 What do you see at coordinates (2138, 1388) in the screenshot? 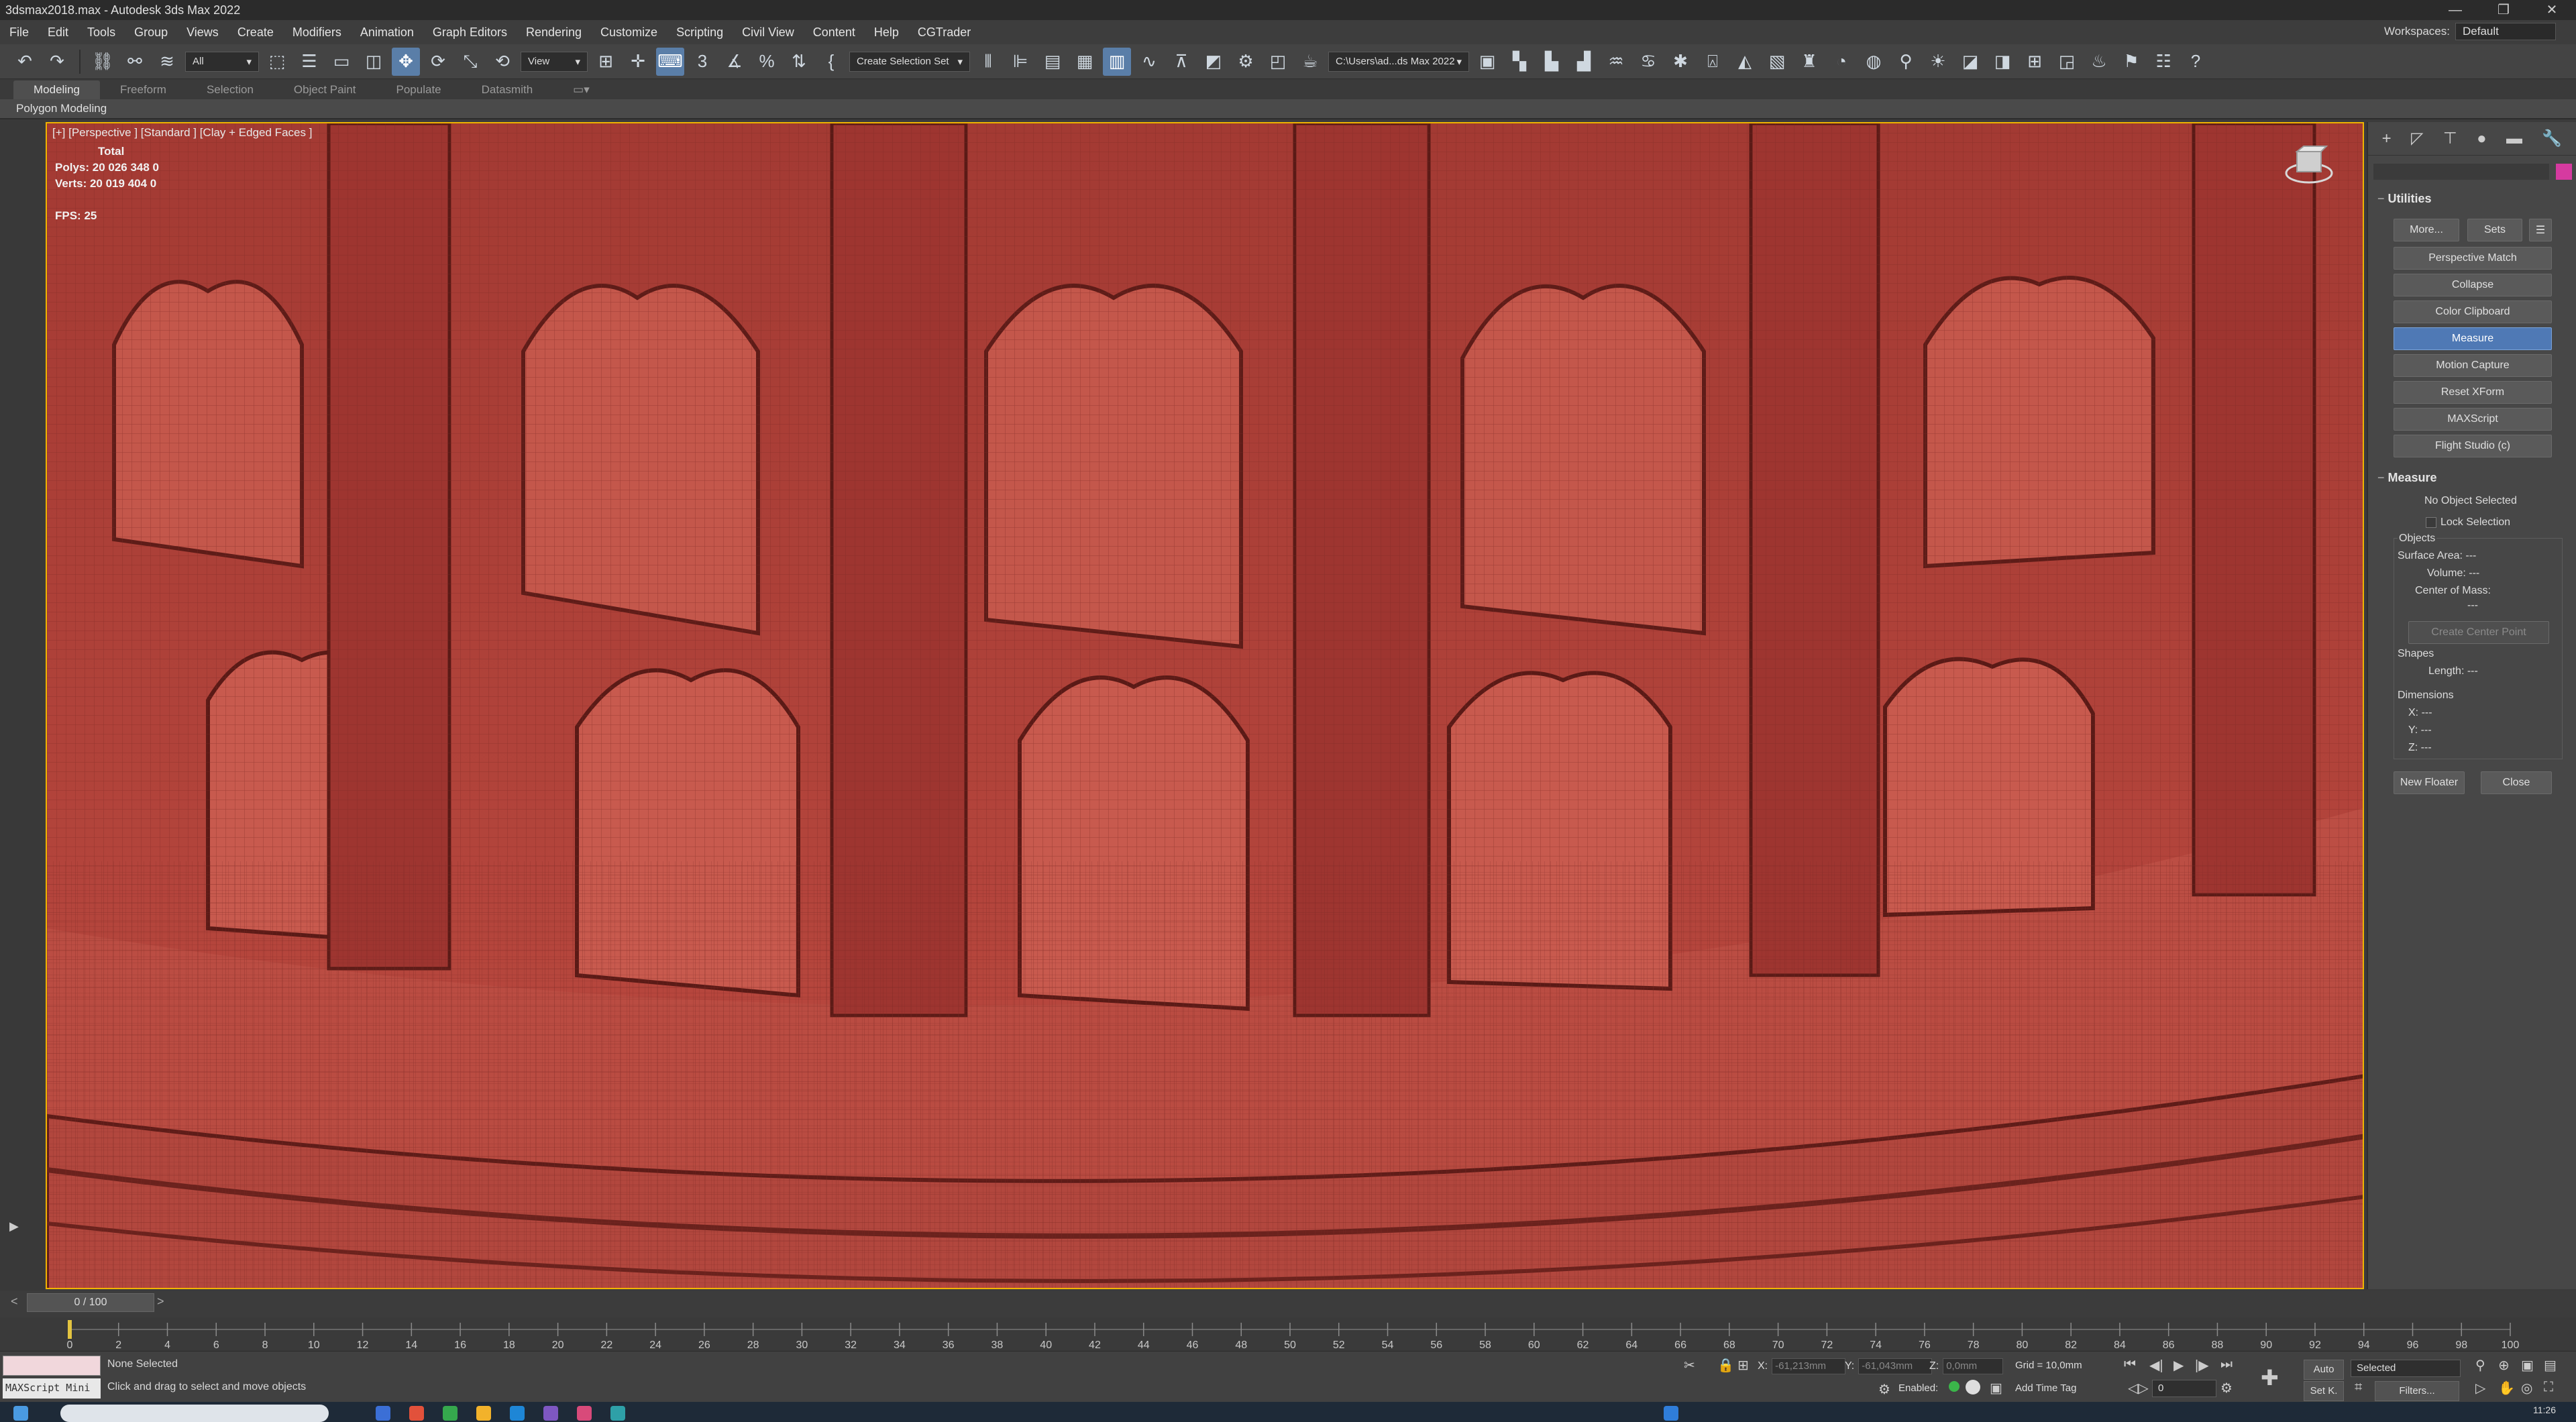
I see `key-mode-icon: ◁▷` at bounding box center [2138, 1388].